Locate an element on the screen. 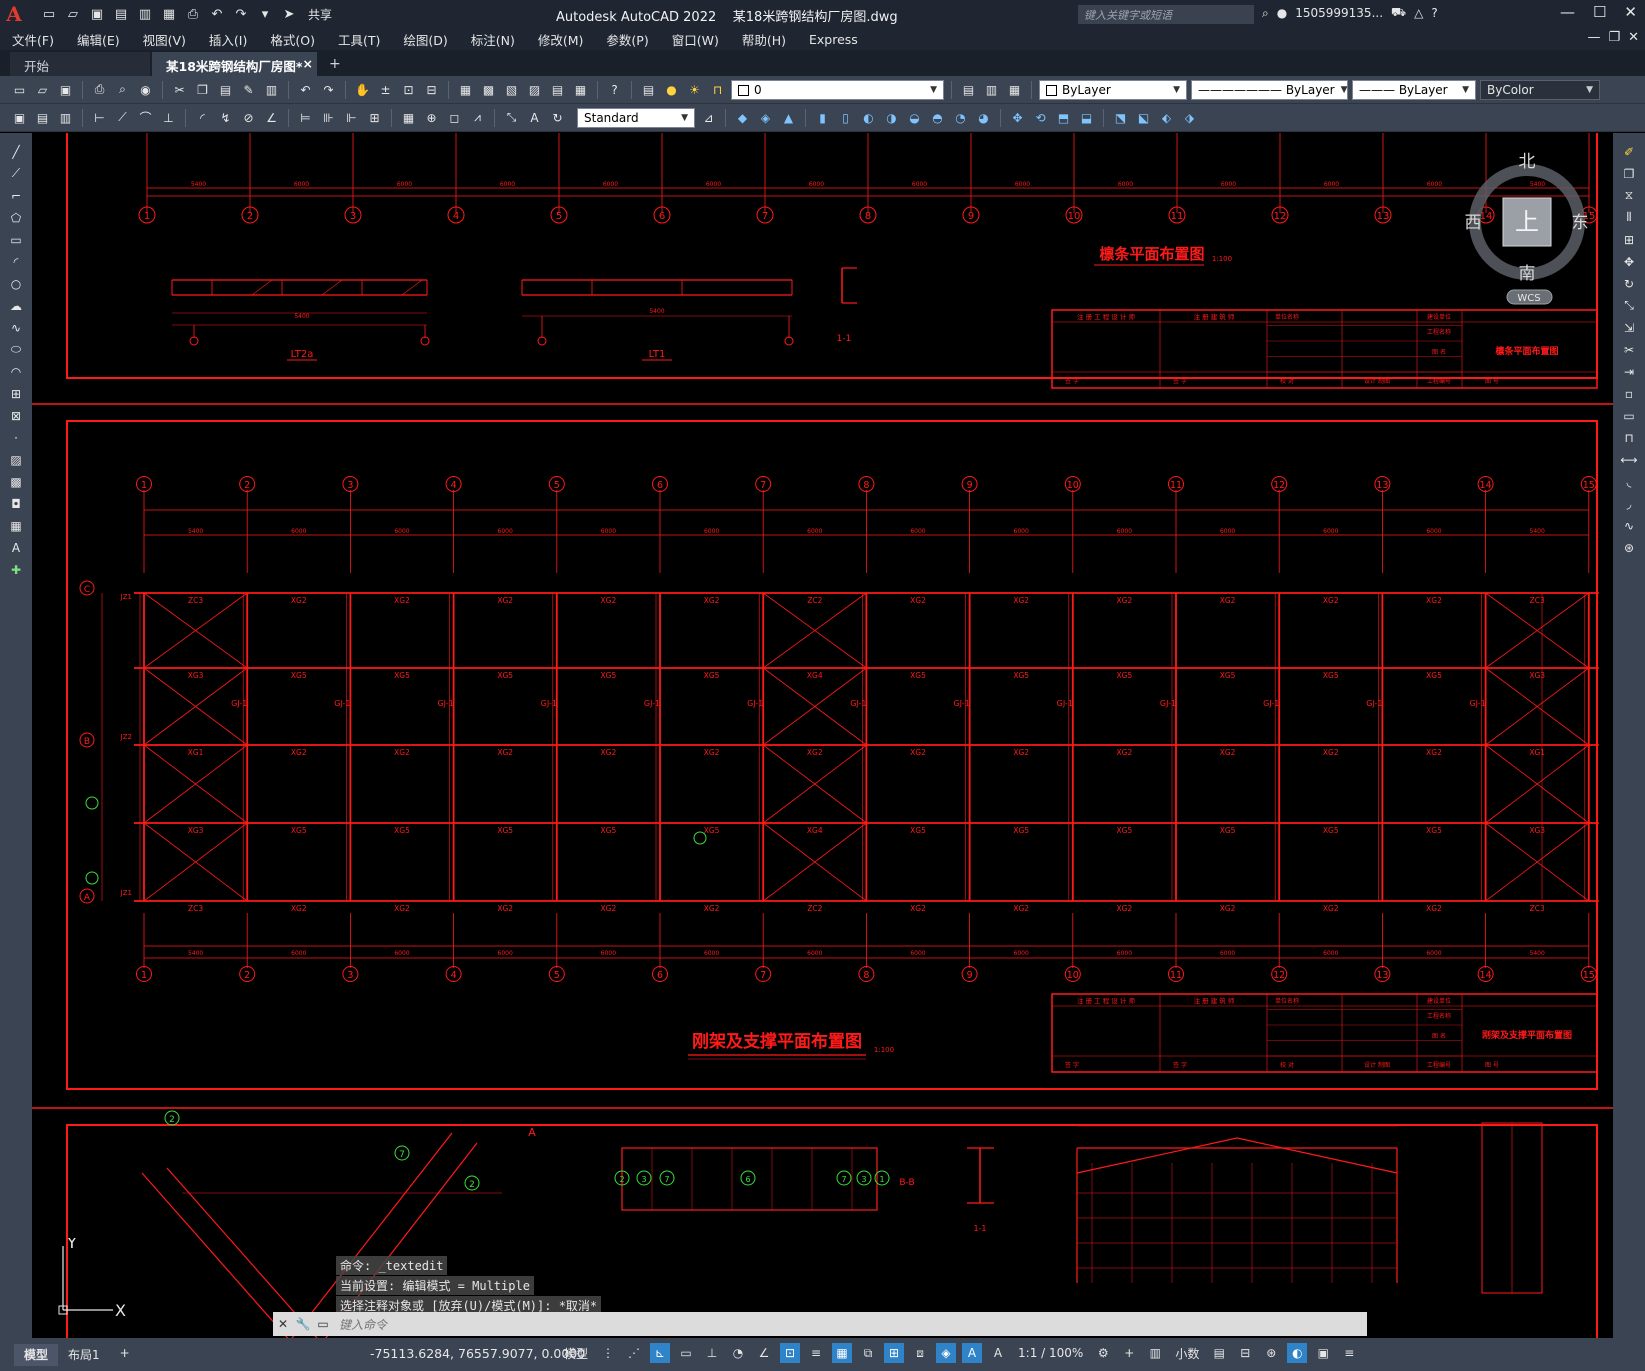 The width and height of the screenshot is (1645, 1371). cmd-recent-icon: ▭ is located at coordinates (323, 1324).